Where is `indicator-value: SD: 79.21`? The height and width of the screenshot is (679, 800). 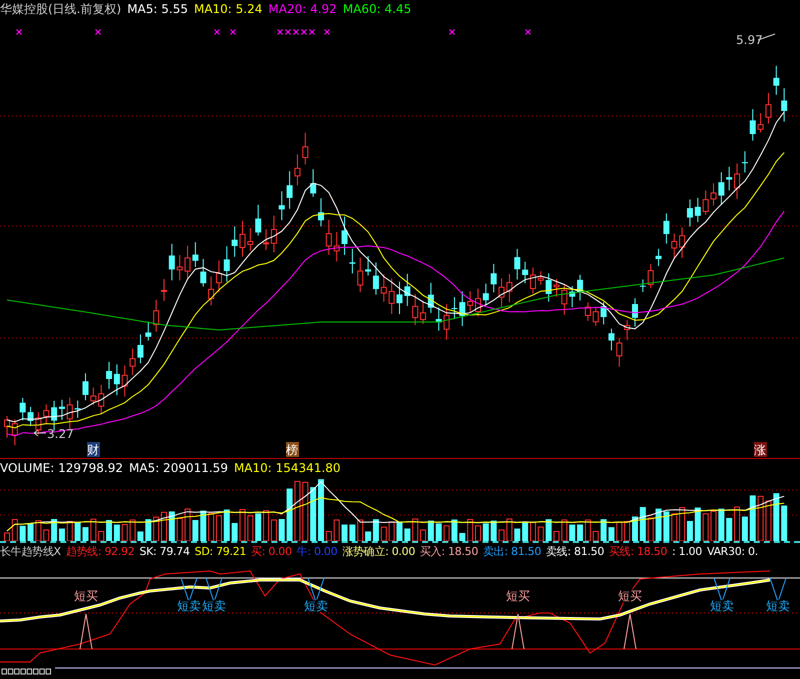
indicator-value: SD: 79.21 is located at coordinates (220, 551).